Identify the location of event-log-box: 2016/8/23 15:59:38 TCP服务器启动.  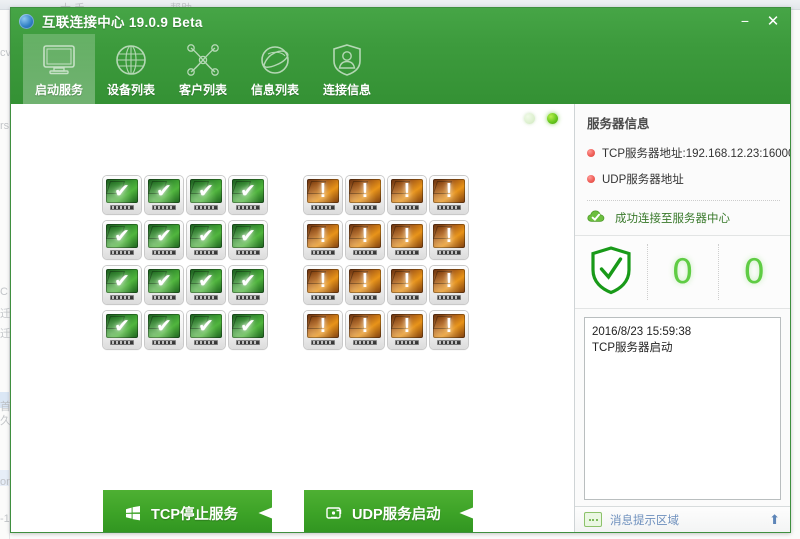
(682, 408).